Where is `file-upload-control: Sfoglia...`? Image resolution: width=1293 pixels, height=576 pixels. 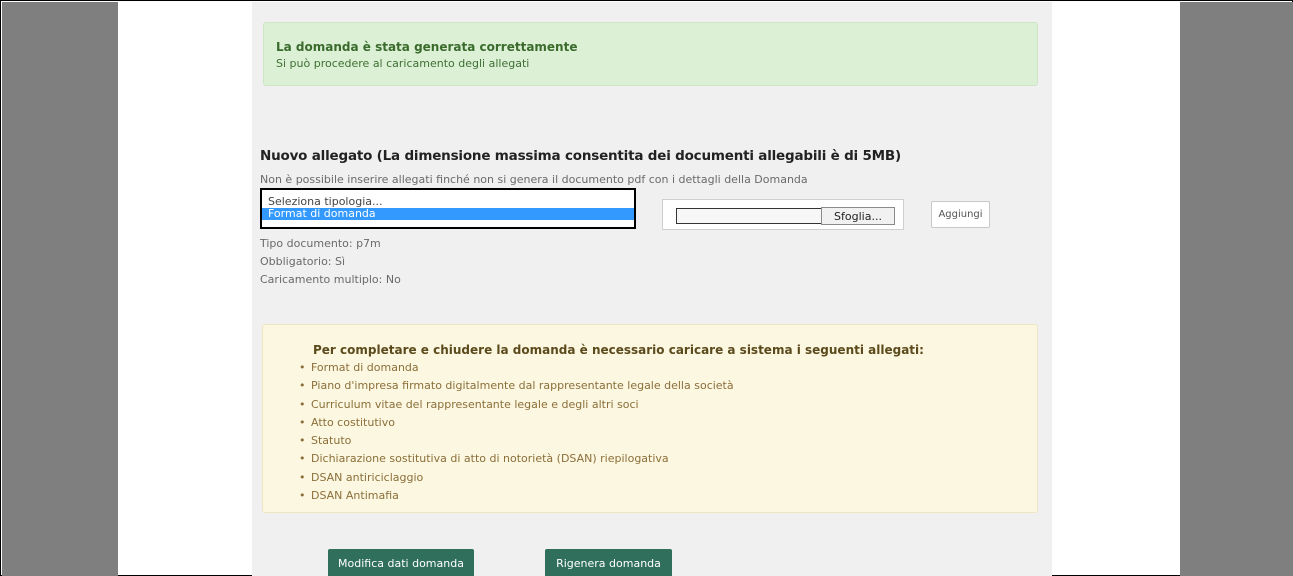
file-upload-control: Sfoglia... is located at coordinates (783, 214).